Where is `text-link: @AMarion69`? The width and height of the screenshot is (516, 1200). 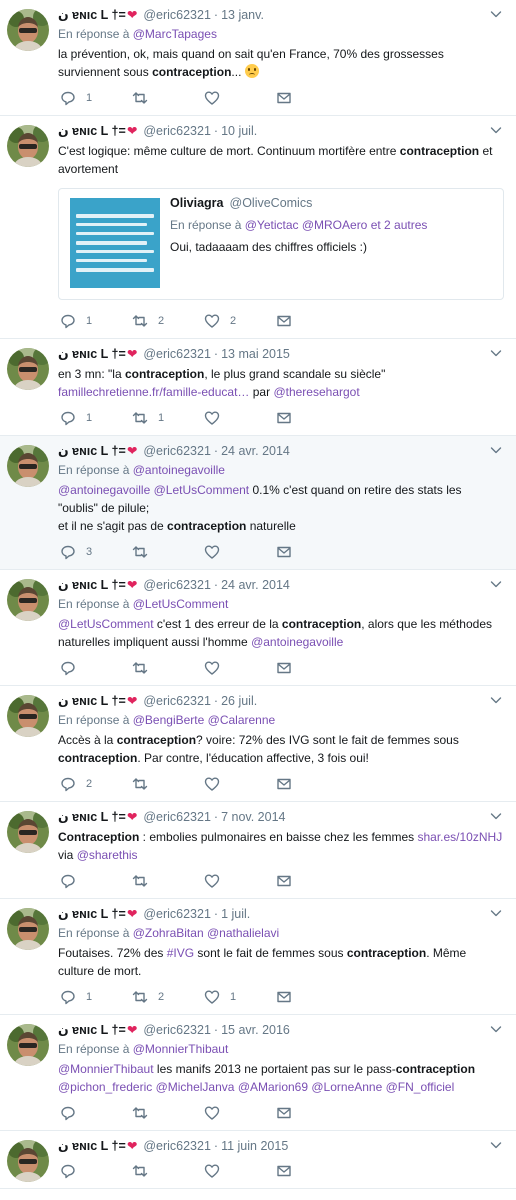 text-link: @AMarion69 is located at coordinates (273, 1087).